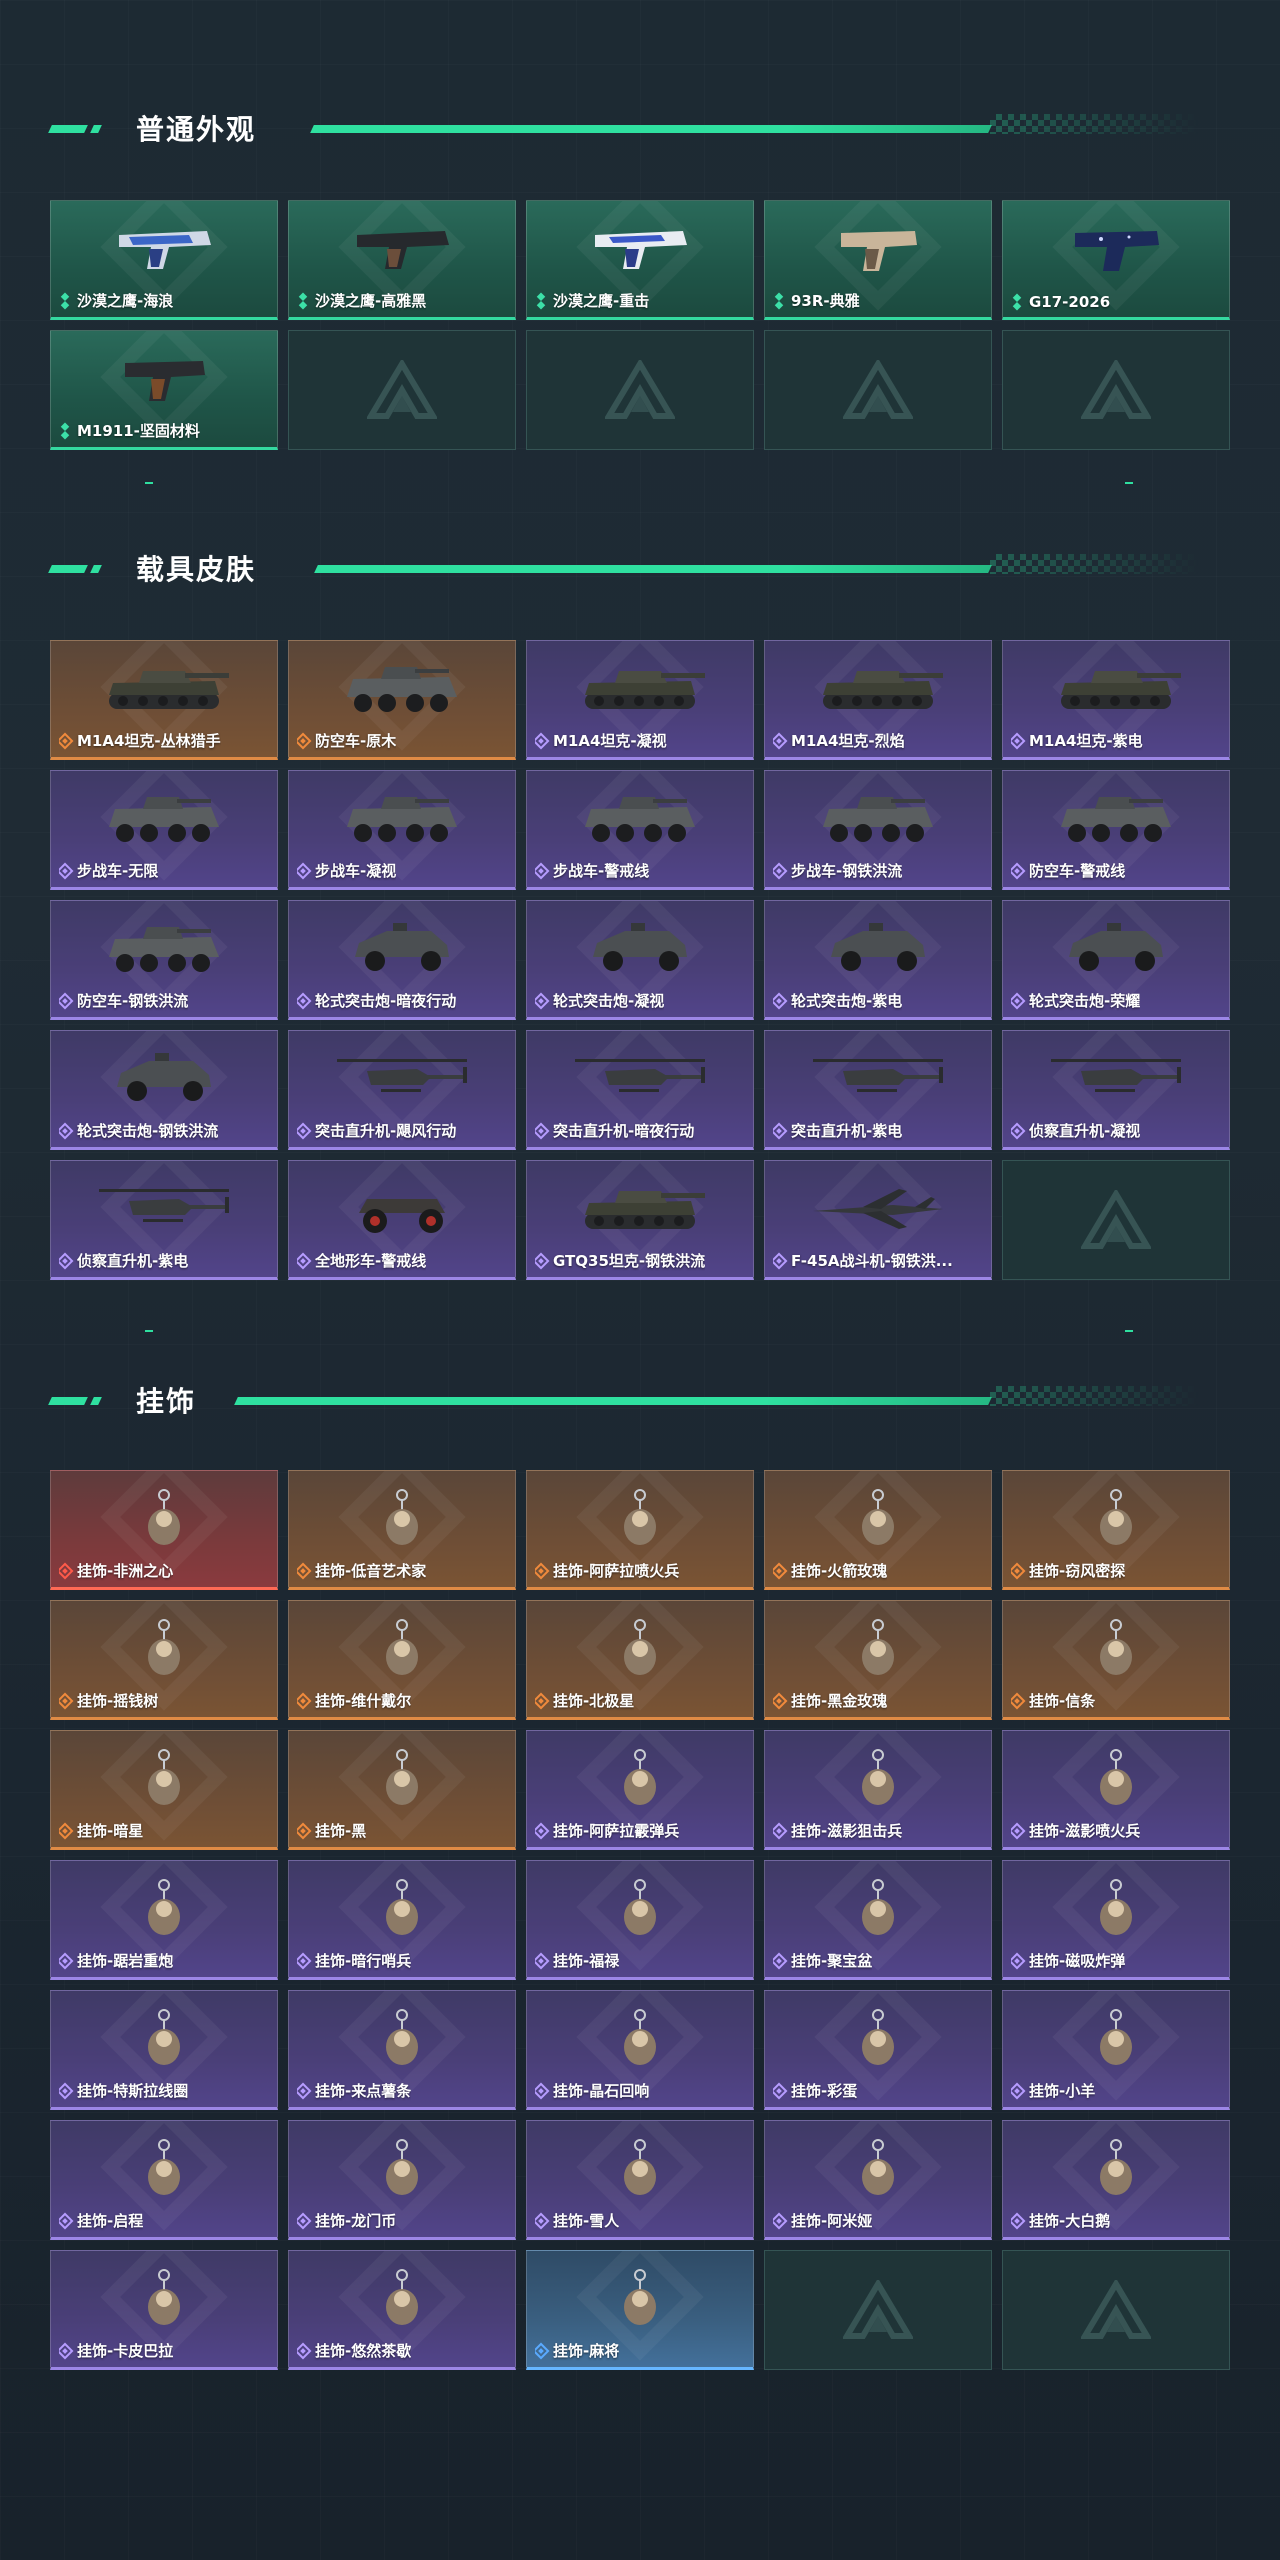  Describe the element at coordinates (138, 431) in the screenshot. I see `item-name: M1911-坚固材料` at that location.